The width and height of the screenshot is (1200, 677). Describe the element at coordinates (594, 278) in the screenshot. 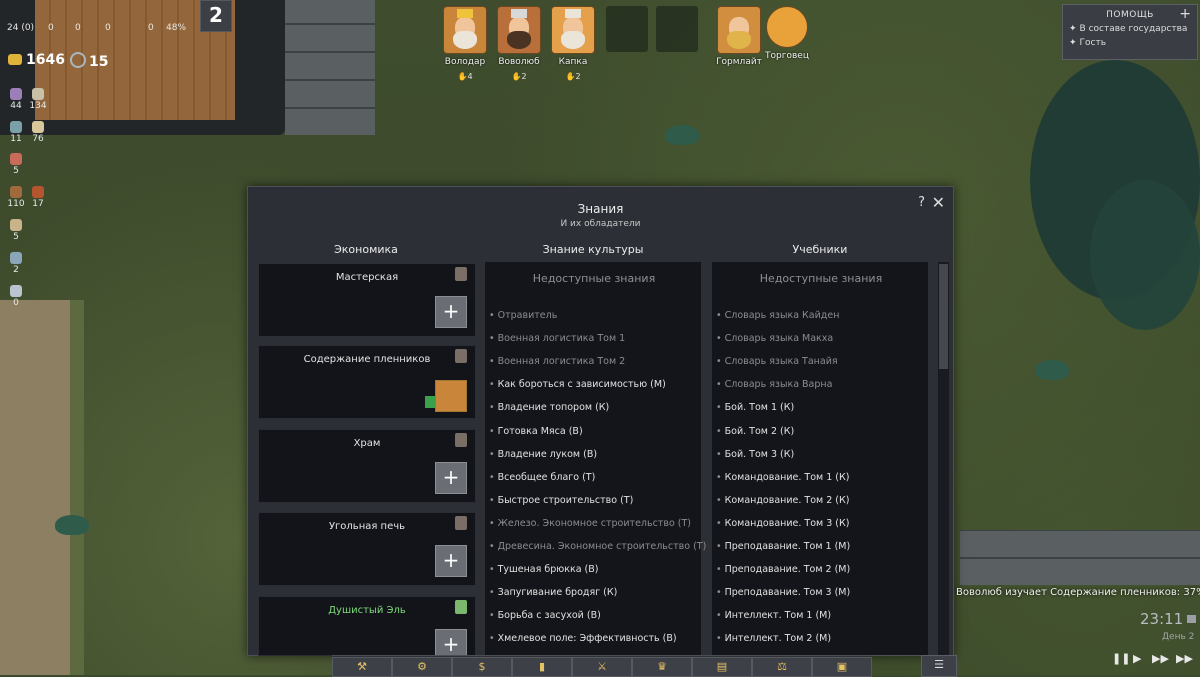

I see `culture-header: Недоступные знания` at that location.